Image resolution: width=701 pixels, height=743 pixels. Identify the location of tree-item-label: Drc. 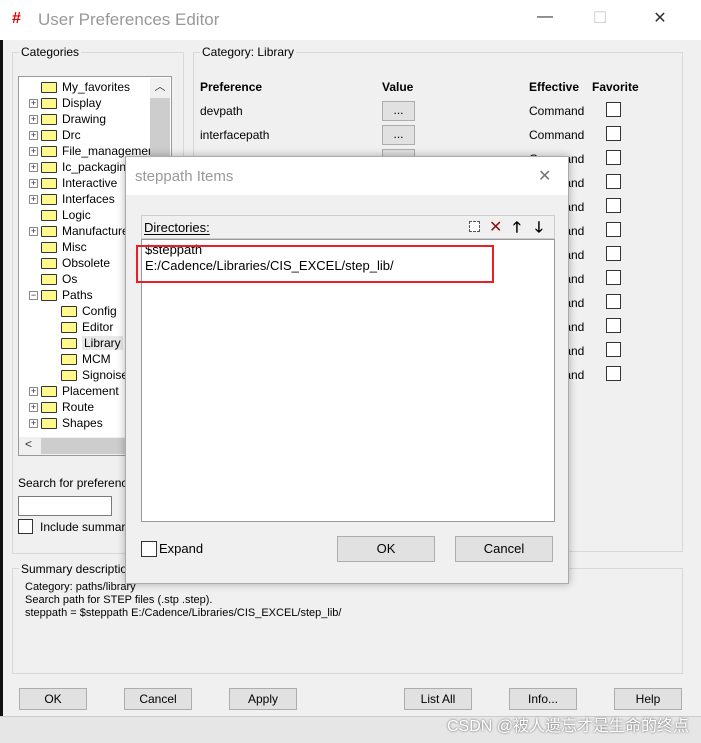
(71, 135).